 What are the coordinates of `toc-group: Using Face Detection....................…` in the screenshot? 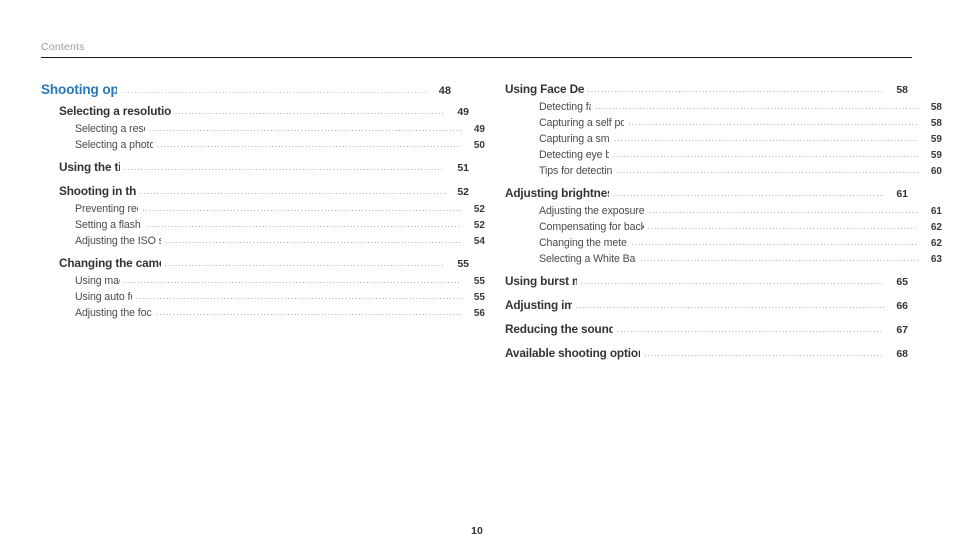 It's located at (723, 131).